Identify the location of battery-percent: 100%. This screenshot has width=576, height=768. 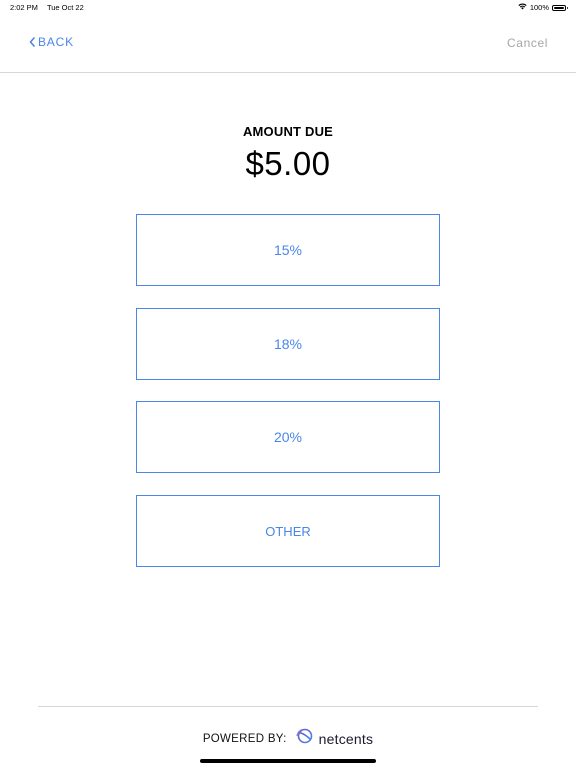
(539, 7).